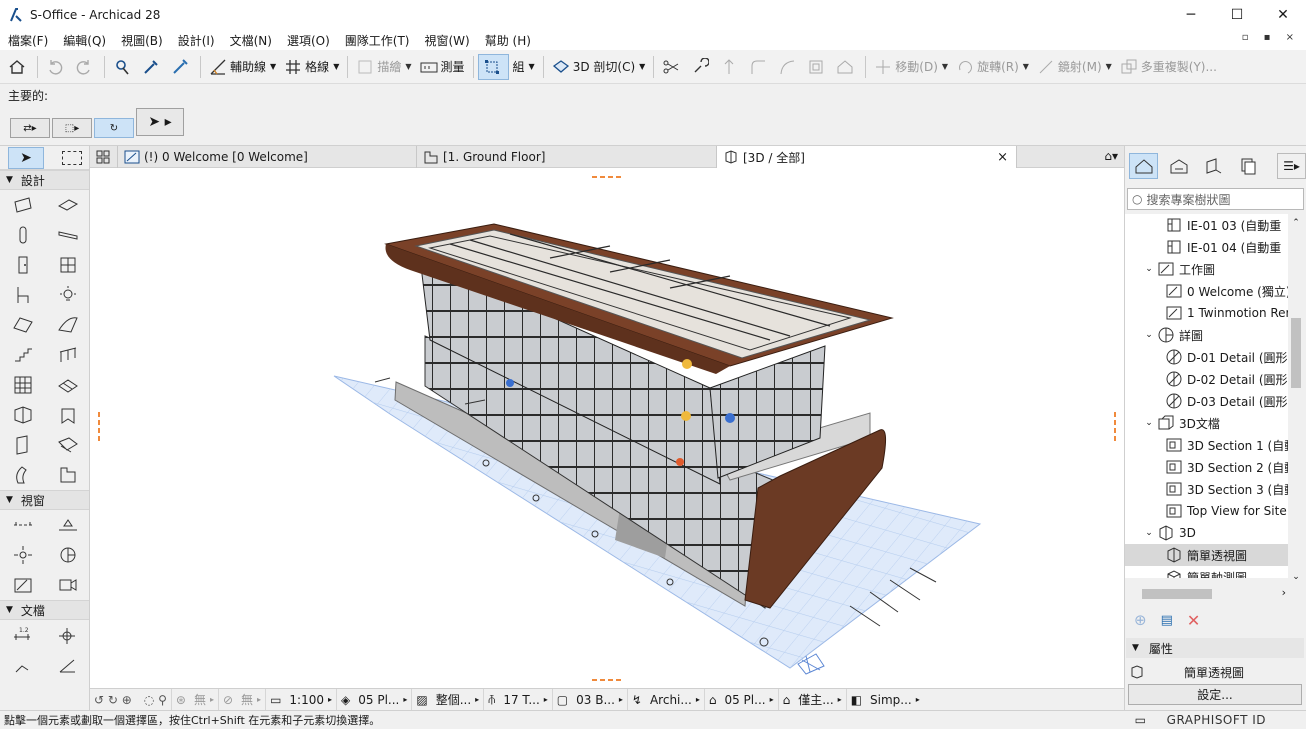 The width and height of the screenshot is (1306, 729). I want to click on detail-tool, so click(67, 555).